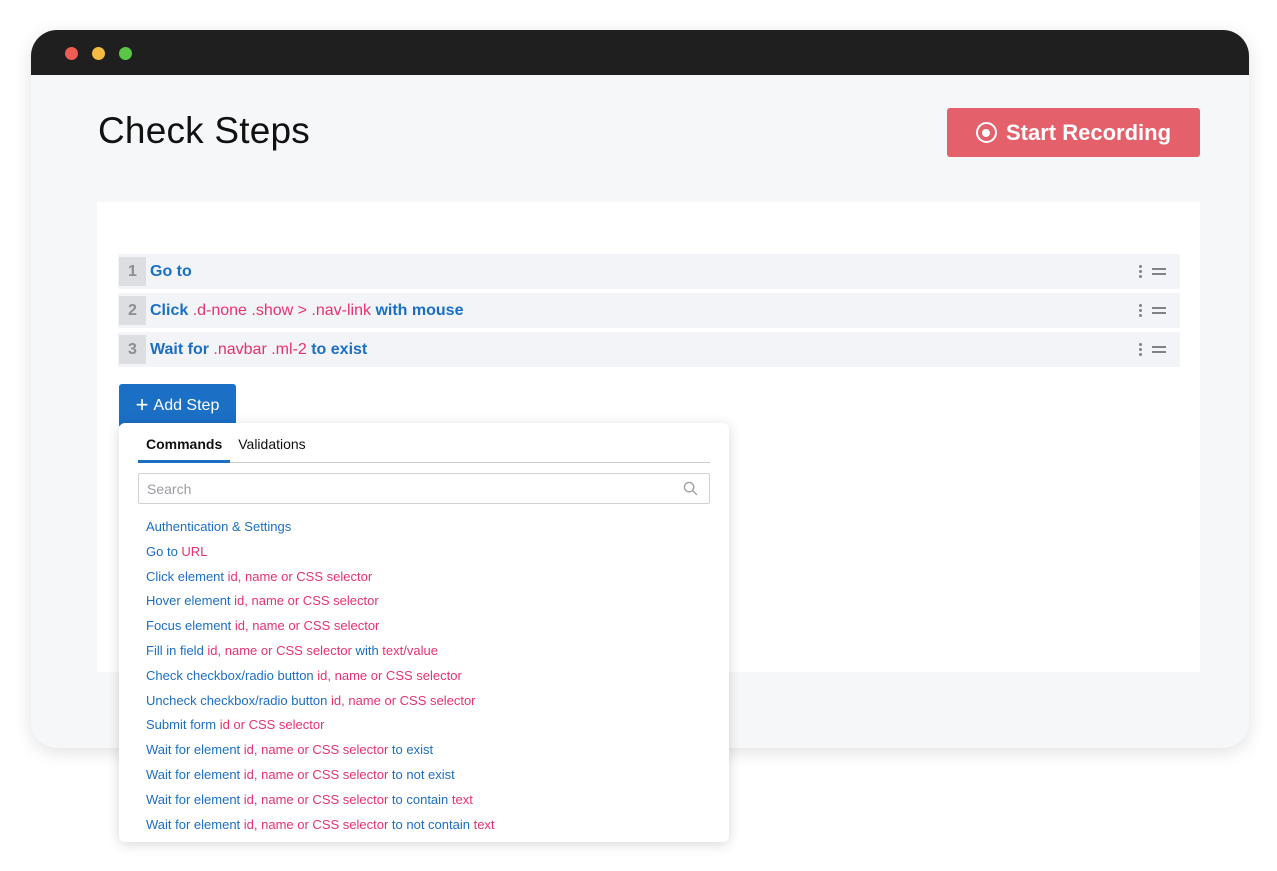 The height and width of the screenshot is (871, 1277). I want to click on command-text: Check checkbox/radio button, so click(232, 675).